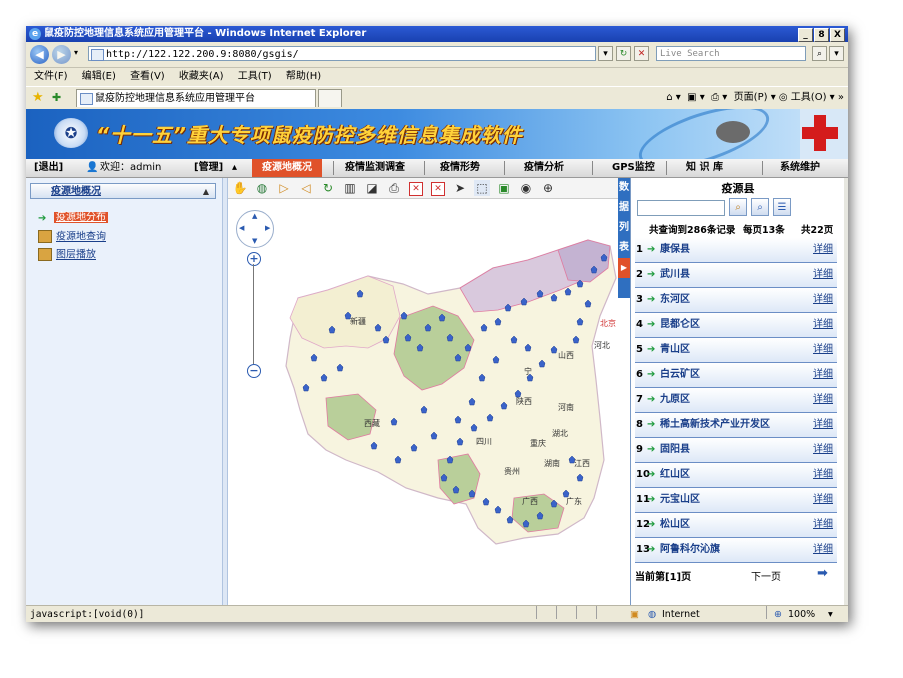 This screenshot has height=678, width=903. I want to click on search-button: ⌕, so click(738, 207).